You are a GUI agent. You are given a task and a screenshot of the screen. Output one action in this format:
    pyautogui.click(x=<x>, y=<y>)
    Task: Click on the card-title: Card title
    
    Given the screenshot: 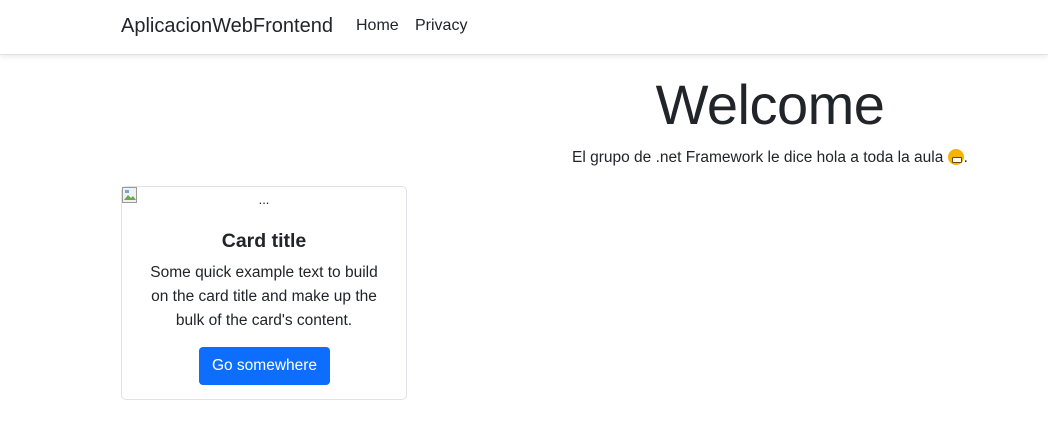 What is the action you would take?
    pyautogui.click(x=264, y=241)
    